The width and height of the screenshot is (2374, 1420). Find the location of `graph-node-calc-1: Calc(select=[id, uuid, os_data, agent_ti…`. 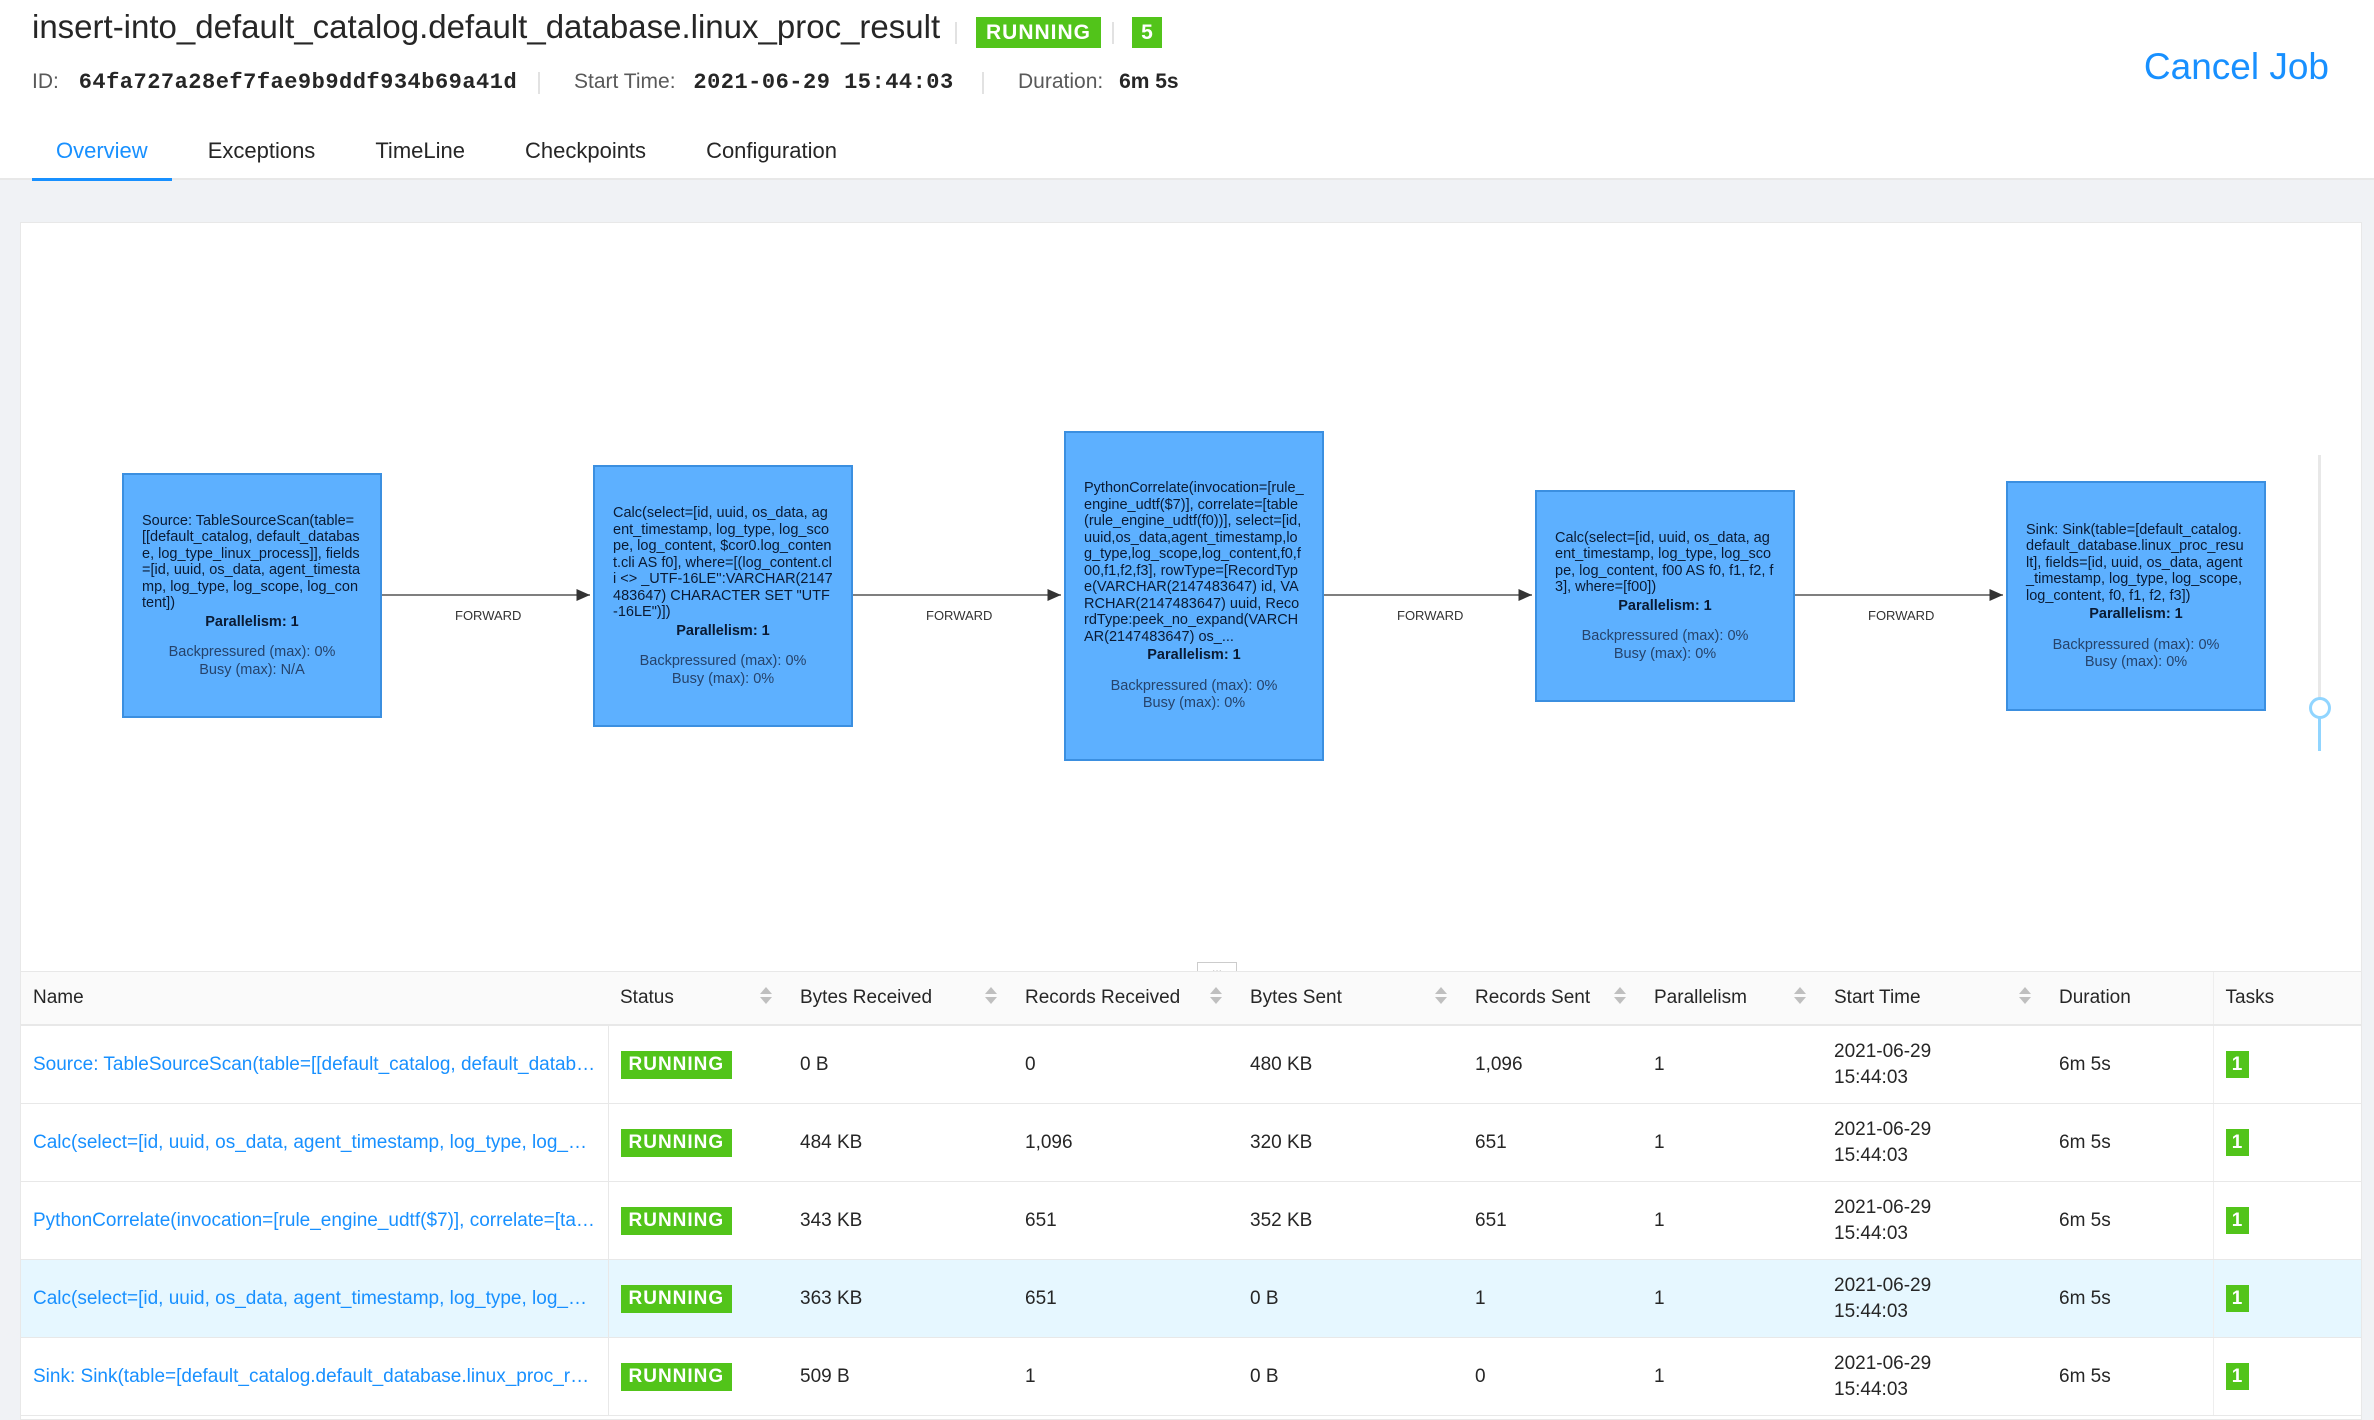

graph-node-calc-1: Calc(select=[id, uuid, os_data, agent_ti… is located at coordinates (723, 596).